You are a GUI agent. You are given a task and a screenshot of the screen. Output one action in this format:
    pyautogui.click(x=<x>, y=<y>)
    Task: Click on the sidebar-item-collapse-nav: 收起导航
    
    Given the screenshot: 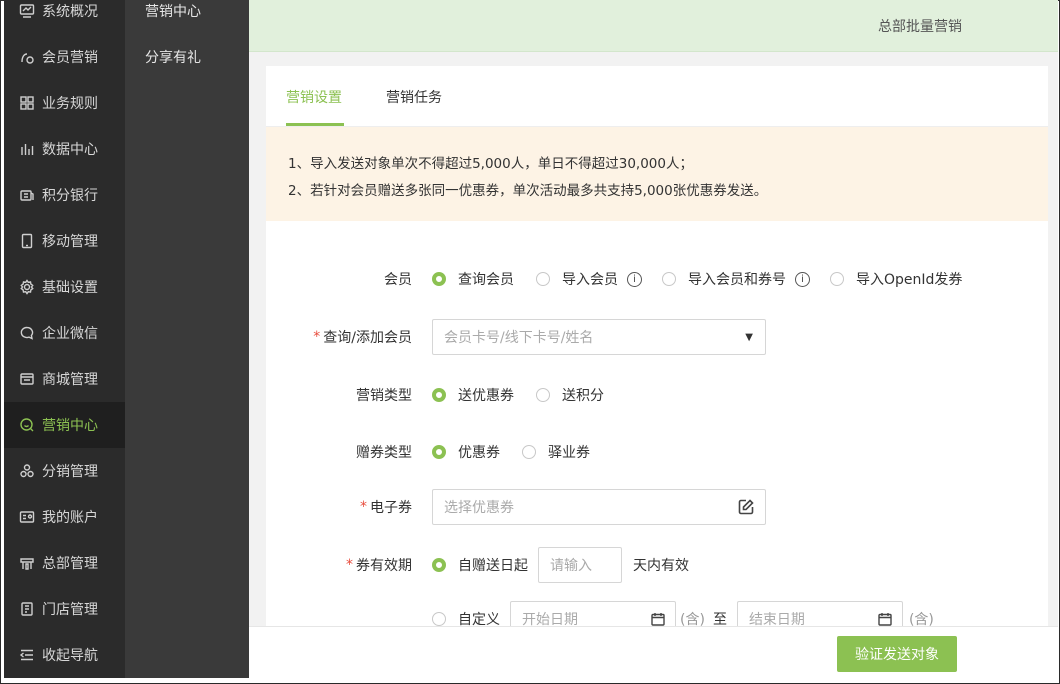 What is the action you would take?
    pyautogui.click(x=64, y=655)
    